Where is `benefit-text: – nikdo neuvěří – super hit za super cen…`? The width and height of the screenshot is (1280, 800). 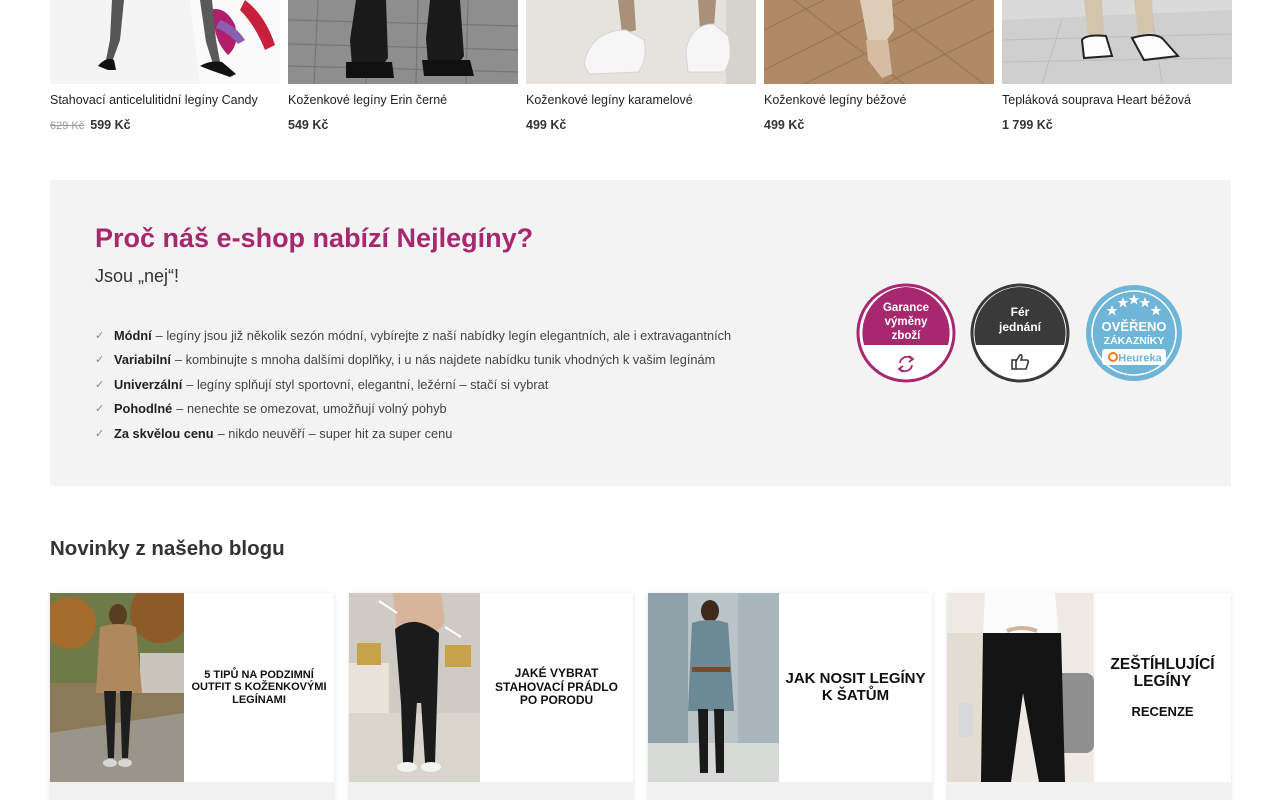
benefit-text: – nikdo neuvěří – super hit za super cen… is located at coordinates (335, 433).